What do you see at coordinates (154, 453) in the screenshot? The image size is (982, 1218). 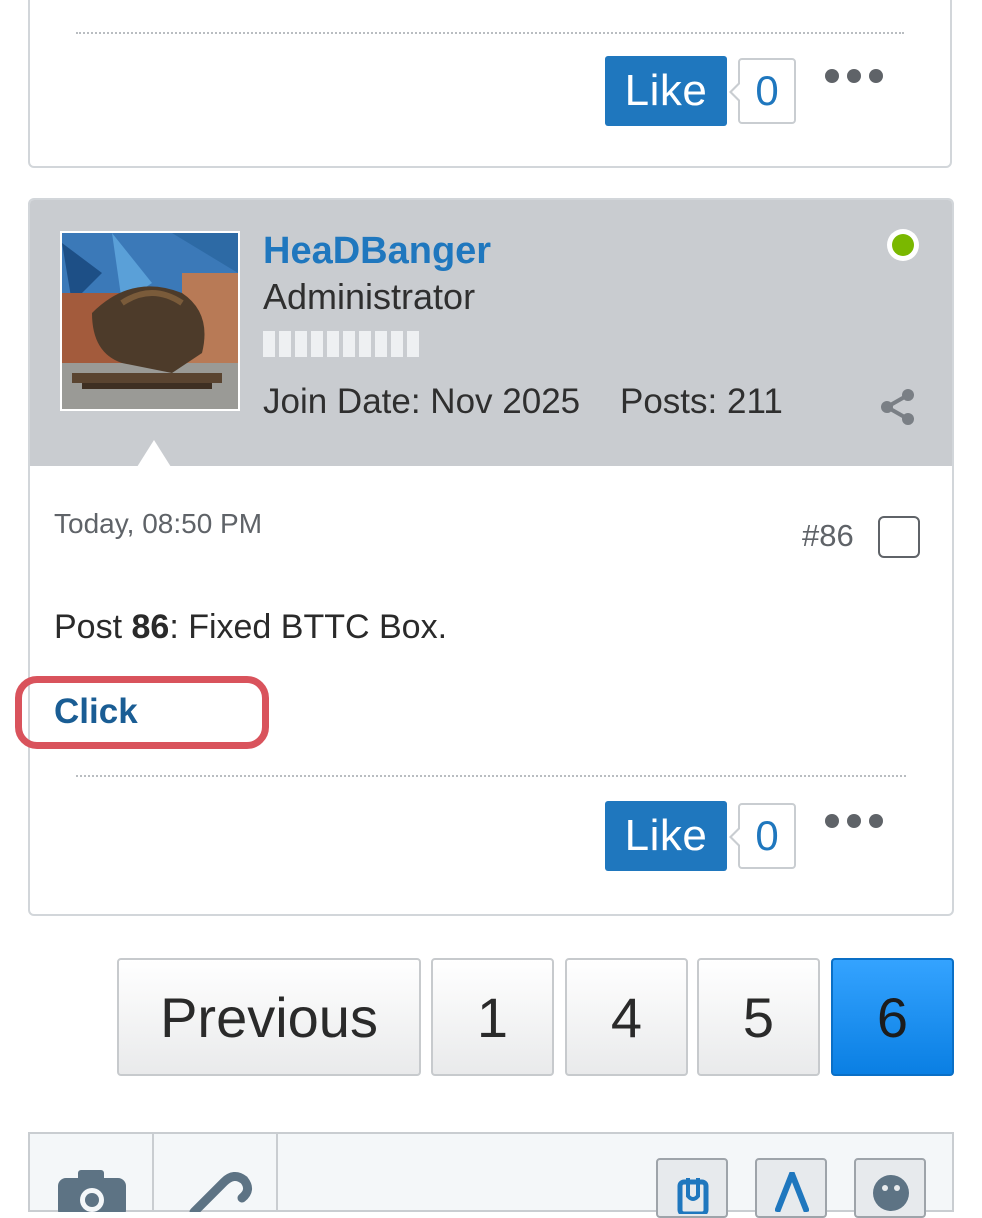 I see `callout-pointer` at bounding box center [154, 453].